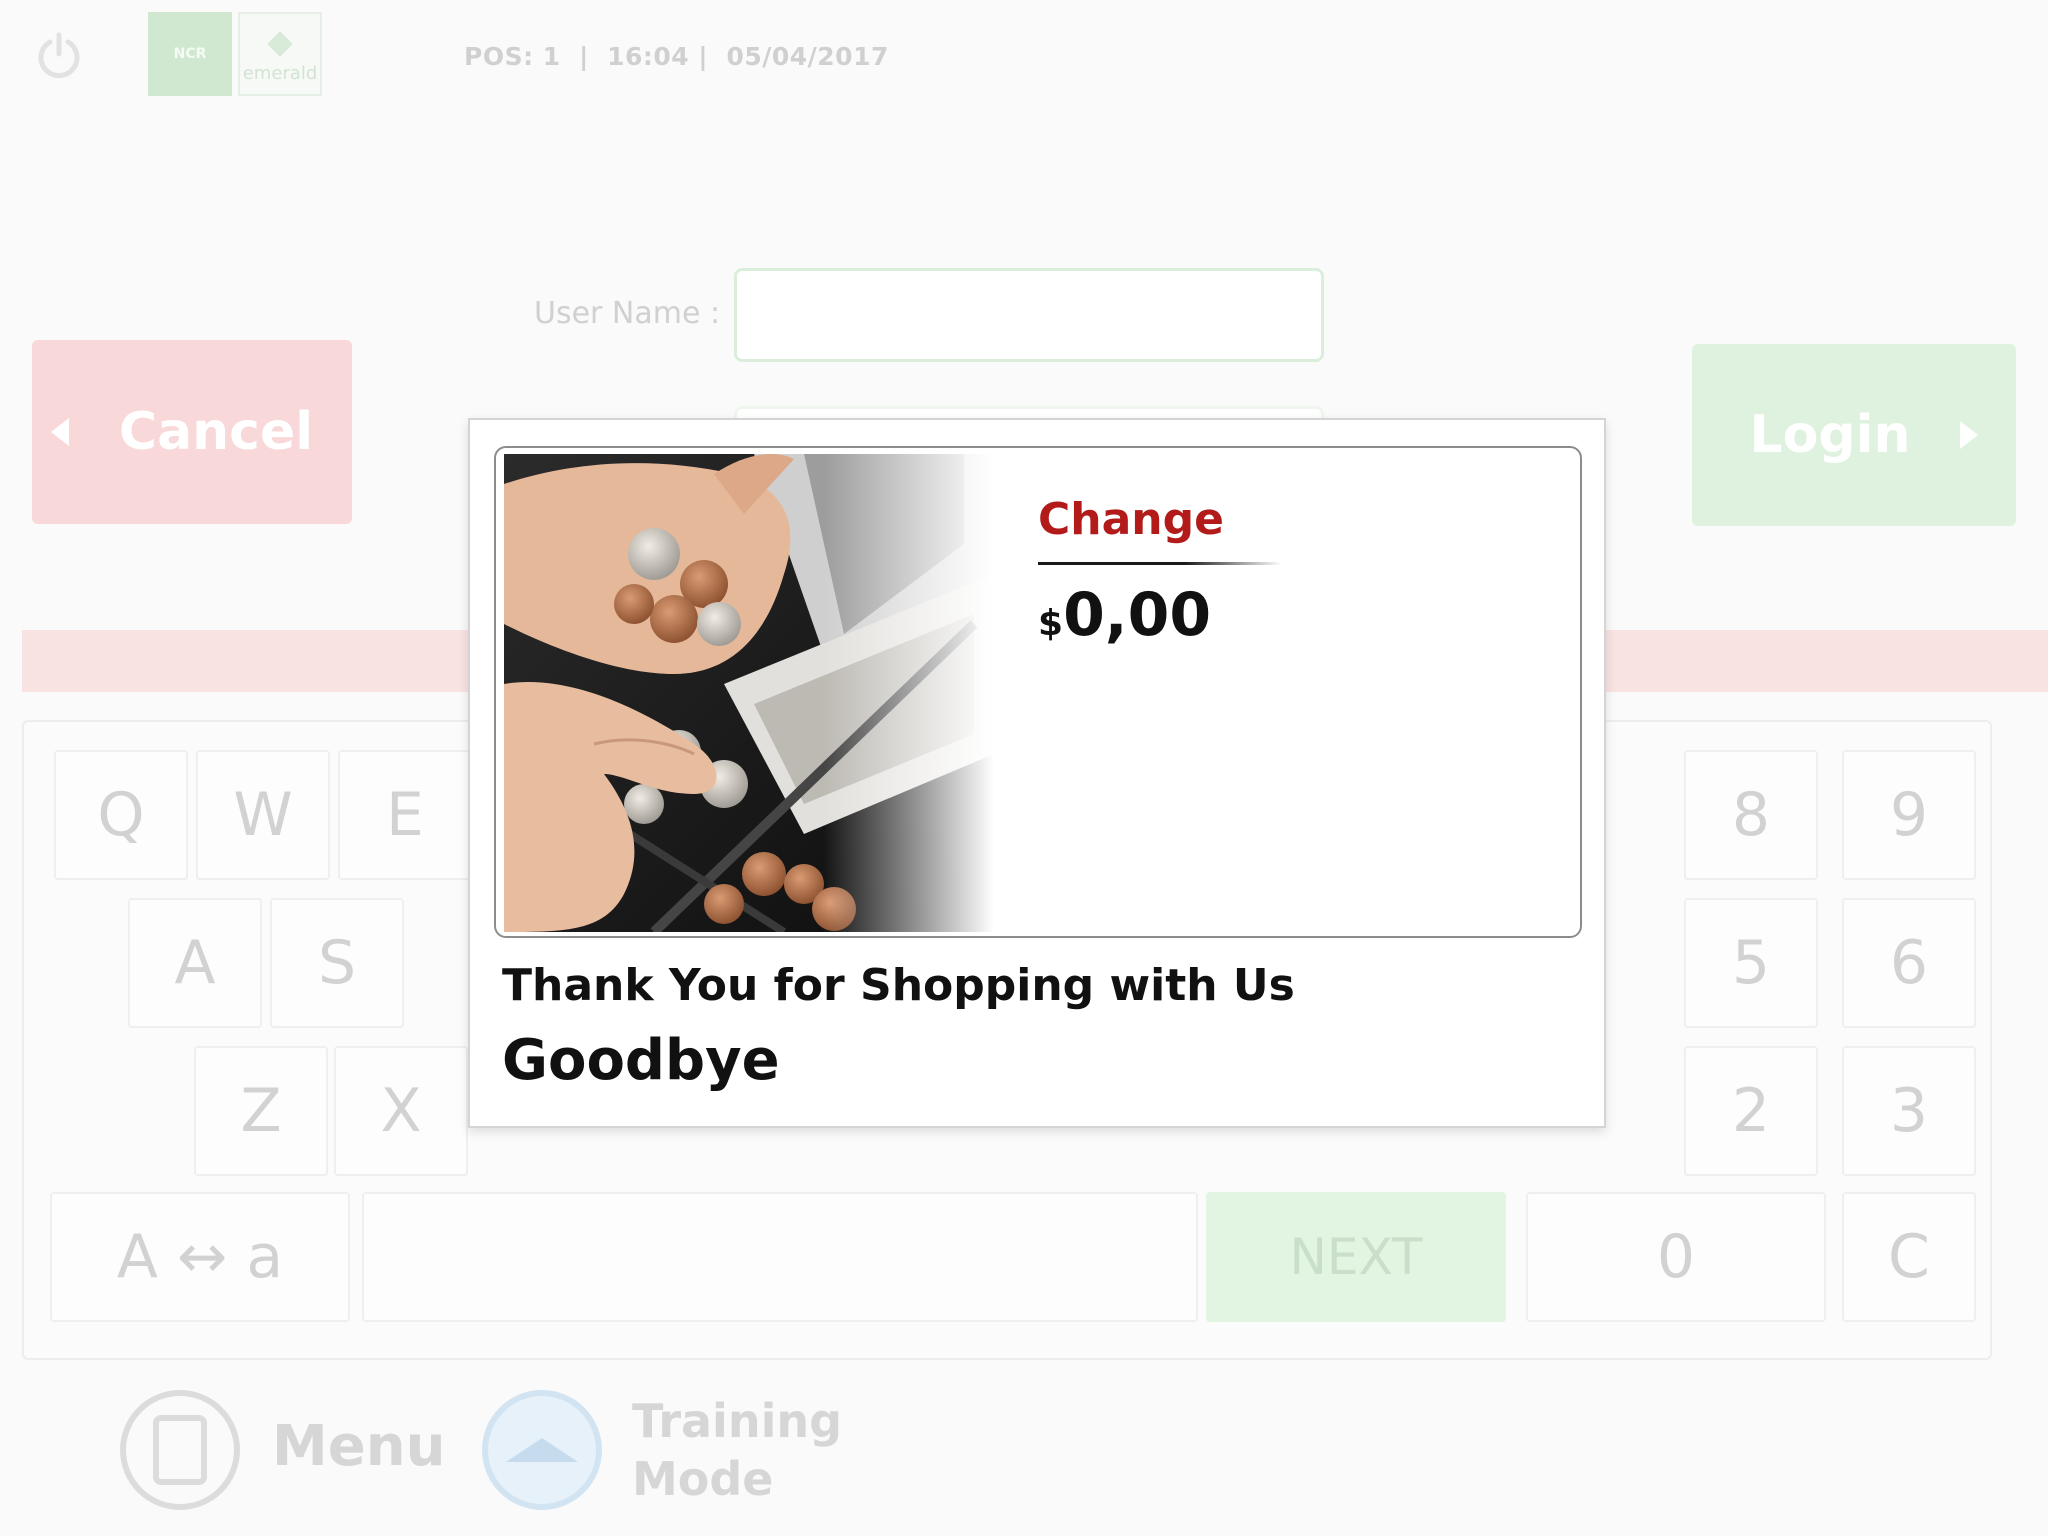 The height and width of the screenshot is (1536, 2048). I want to click on login-button: Login, so click(1854, 435).